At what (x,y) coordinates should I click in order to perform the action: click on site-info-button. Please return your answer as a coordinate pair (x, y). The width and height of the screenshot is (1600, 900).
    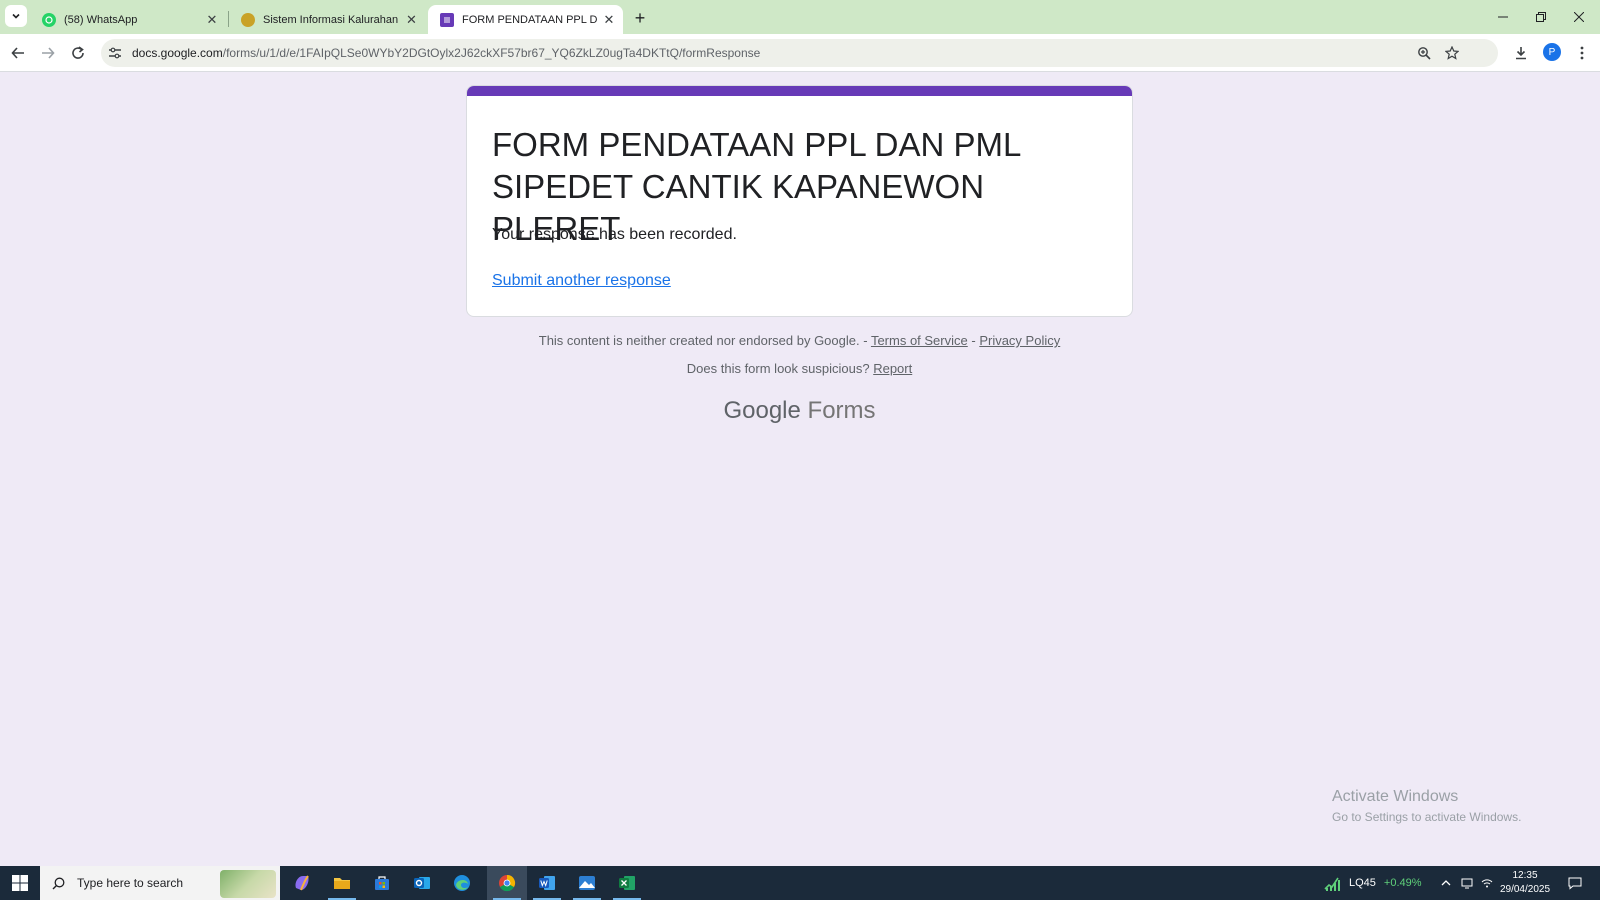
    Looking at the image, I should click on (115, 53).